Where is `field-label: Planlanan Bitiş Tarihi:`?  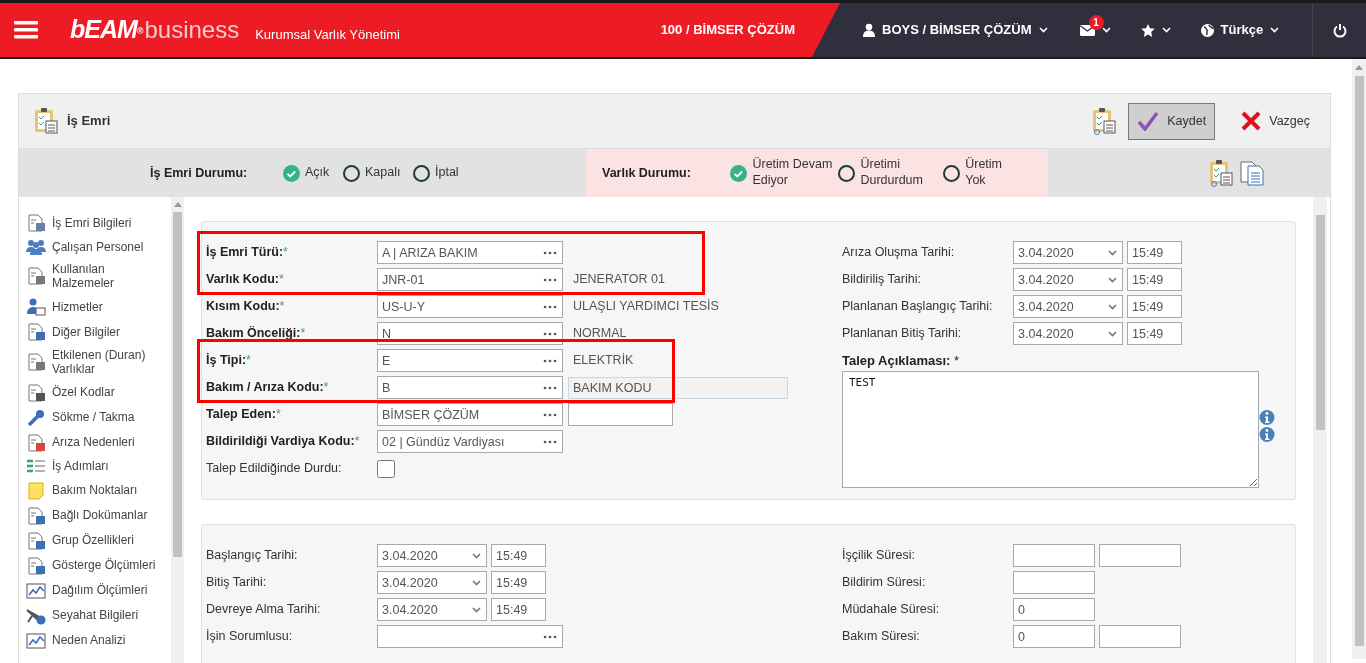
field-label: Planlanan Bitiş Tarihi: is located at coordinates (902, 334).